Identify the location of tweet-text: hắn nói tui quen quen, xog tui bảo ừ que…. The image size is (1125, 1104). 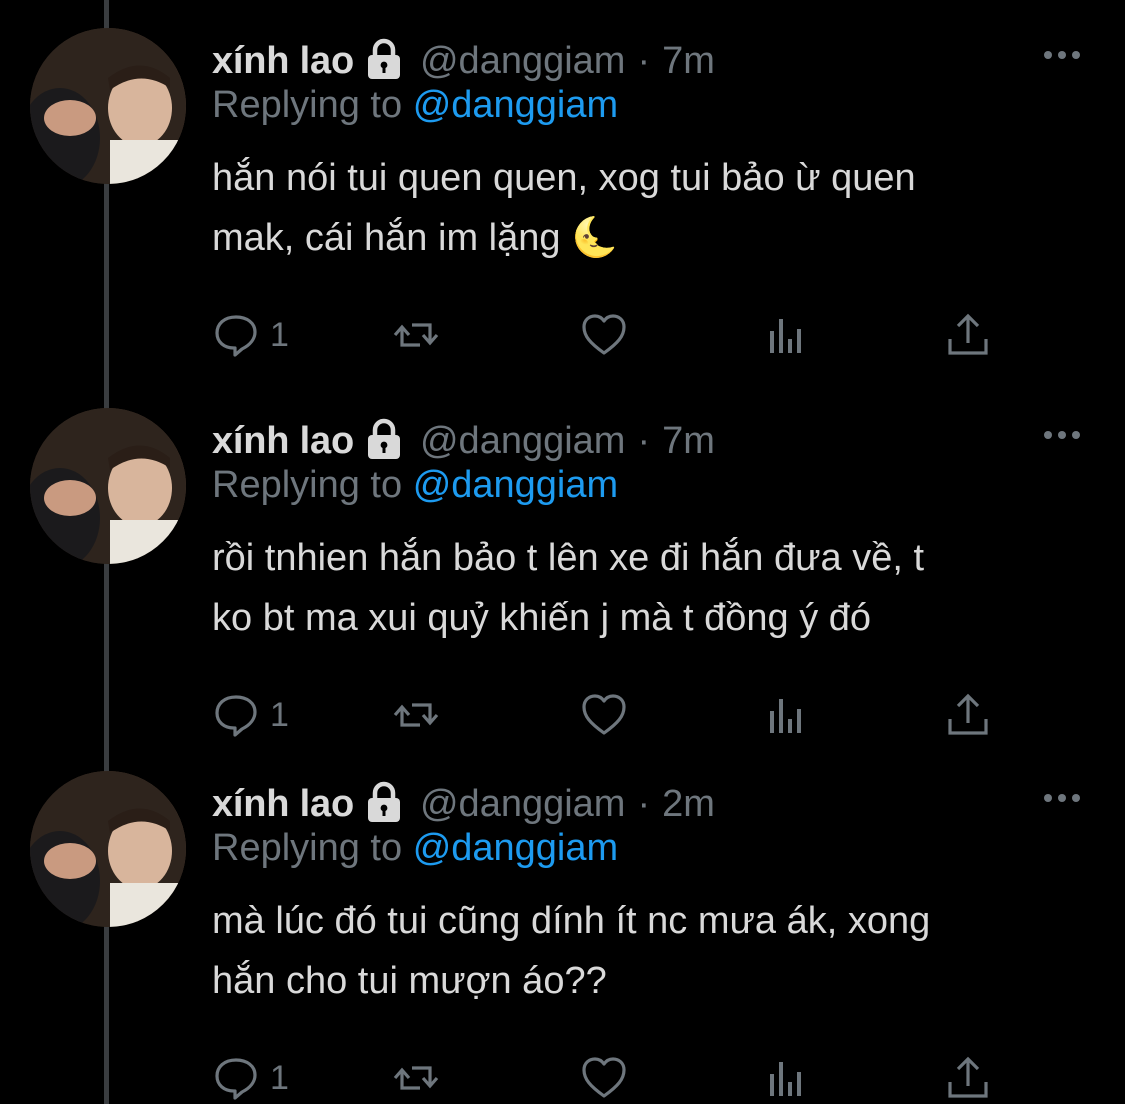
(652, 208).